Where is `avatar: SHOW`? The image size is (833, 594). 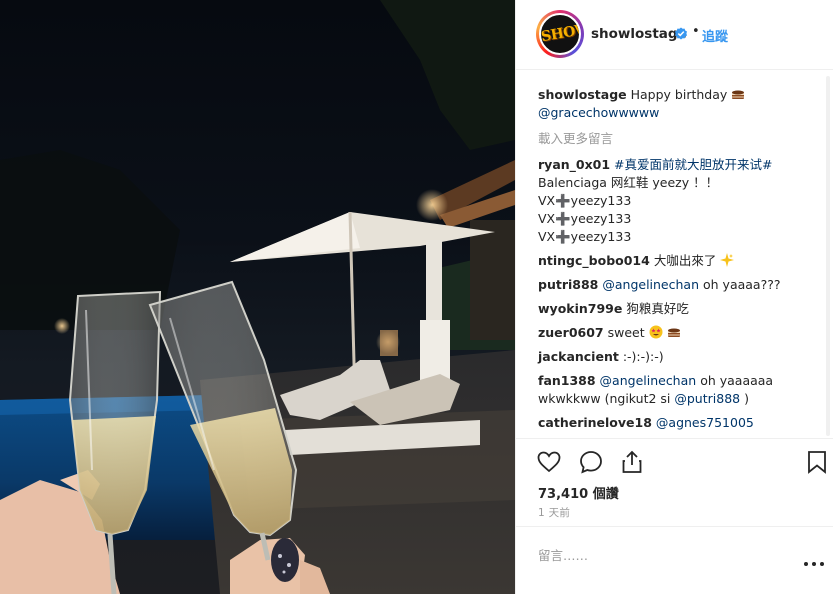
avatar: SHOW is located at coordinates (560, 34).